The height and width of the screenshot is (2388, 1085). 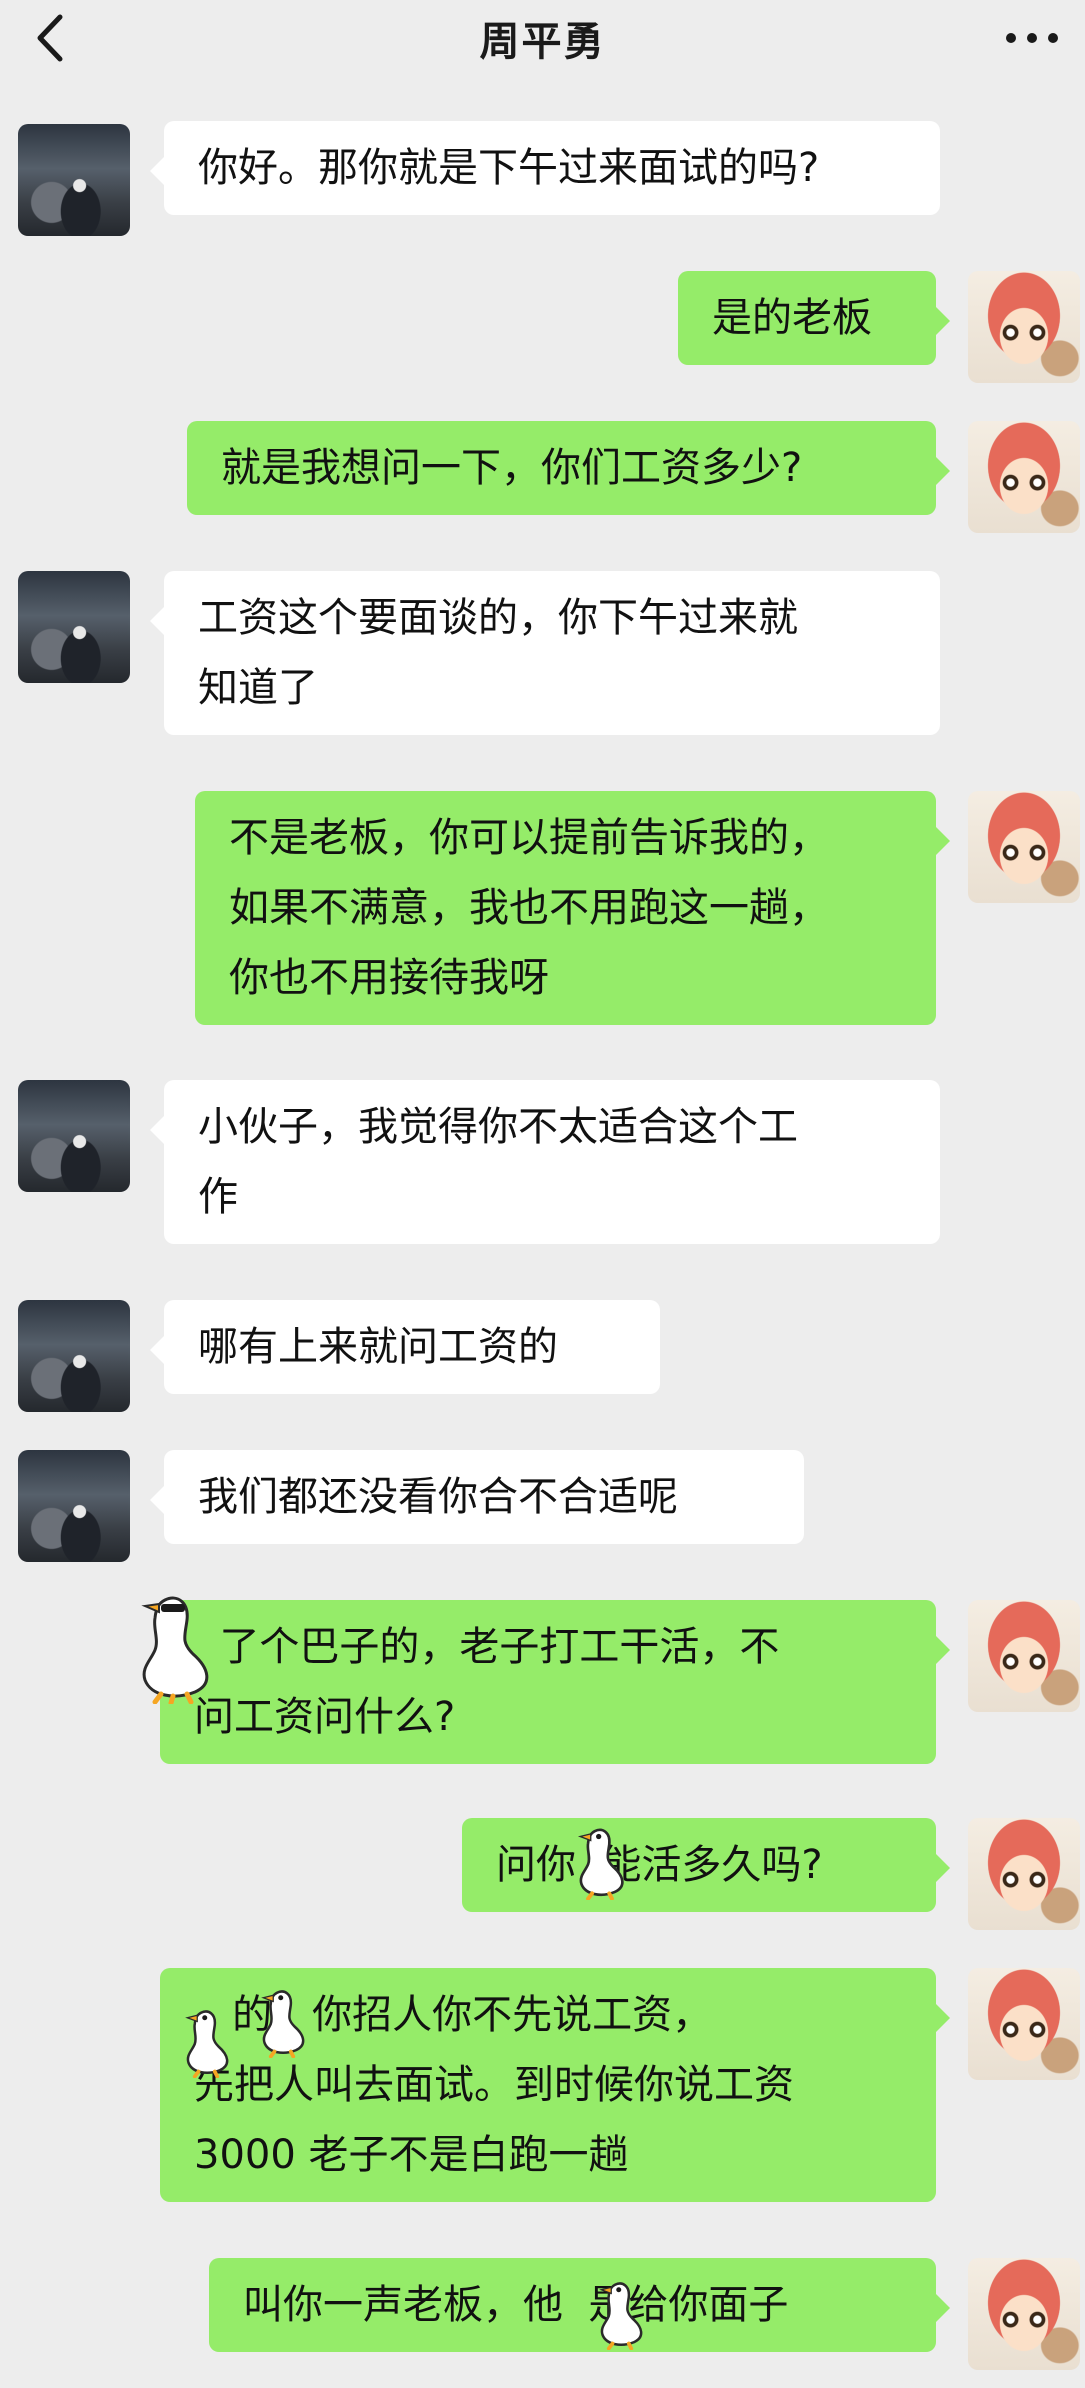 What do you see at coordinates (555, 1682) in the screenshot?
I see `message-bubble: 了个巴子的，老子打工干活，不 问工资问什么?` at bounding box center [555, 1682].